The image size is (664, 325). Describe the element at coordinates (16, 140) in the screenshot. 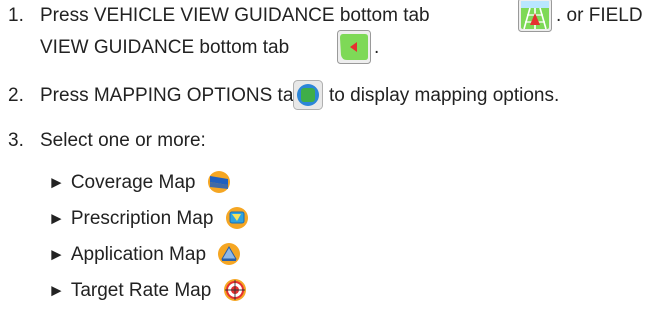

I see `step-3-number: 3.` at that location.